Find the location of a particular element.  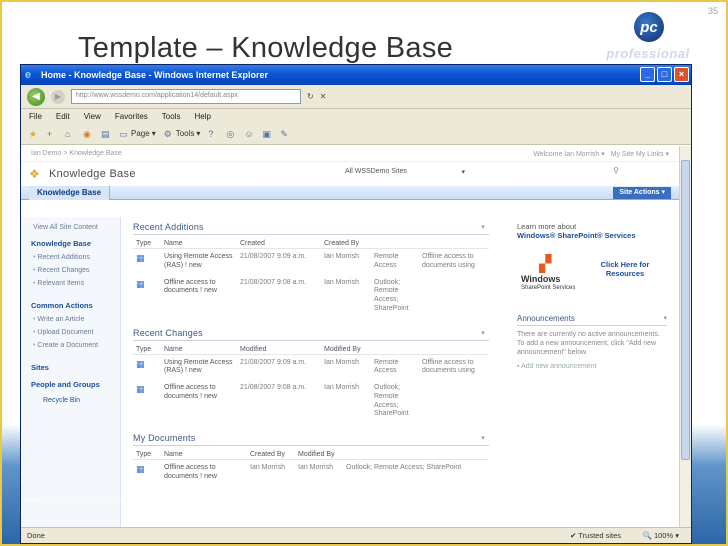

ql-write-article: Write an Article is located at coordinates (70, 319).